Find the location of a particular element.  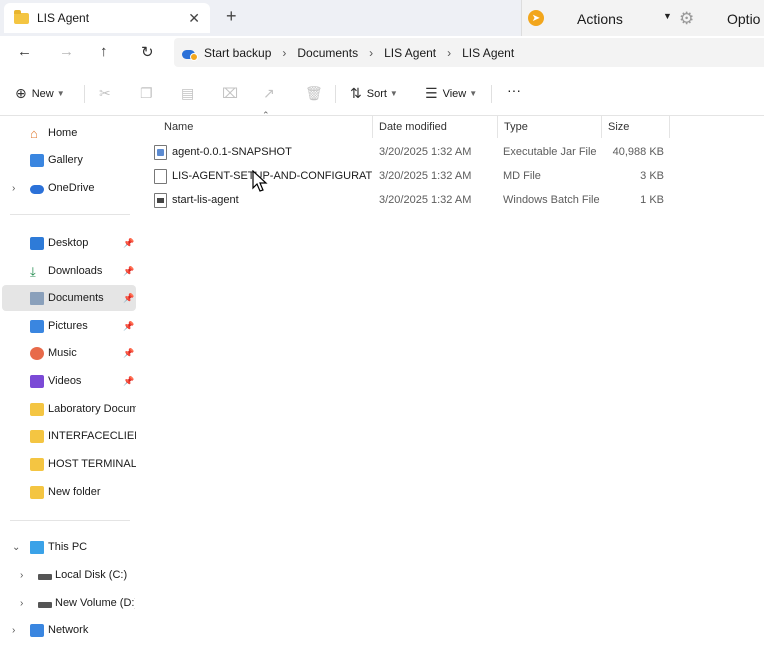

gear-icon: ⚙ is located at coordinates (686, 19).